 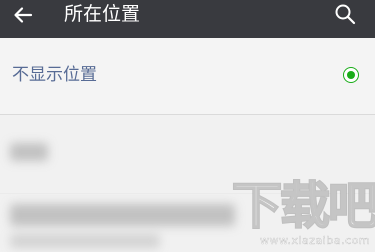 I want to click on watermark-text: 下载吧, so click(x=303, y=206).